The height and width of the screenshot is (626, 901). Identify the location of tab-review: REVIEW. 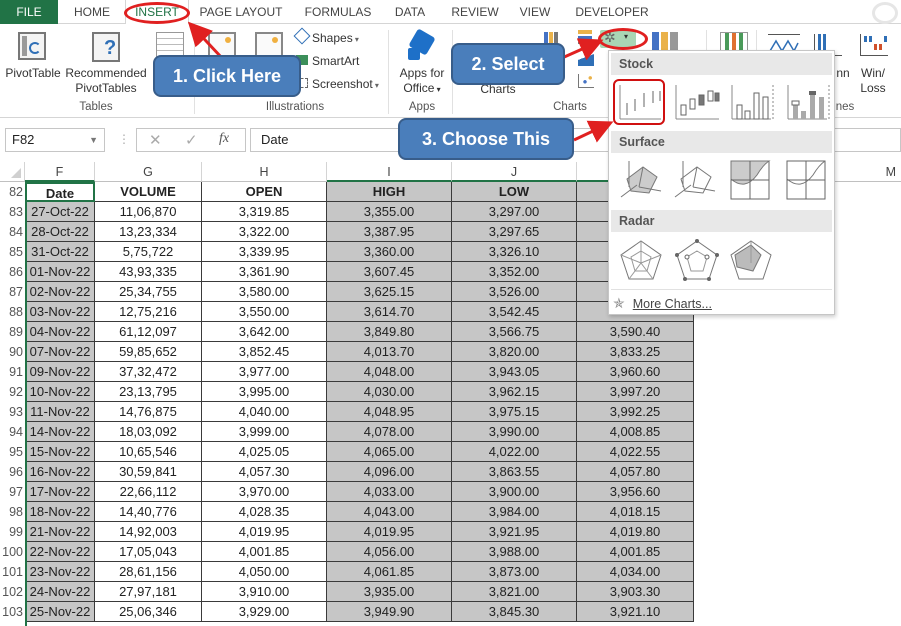
(475, 12).